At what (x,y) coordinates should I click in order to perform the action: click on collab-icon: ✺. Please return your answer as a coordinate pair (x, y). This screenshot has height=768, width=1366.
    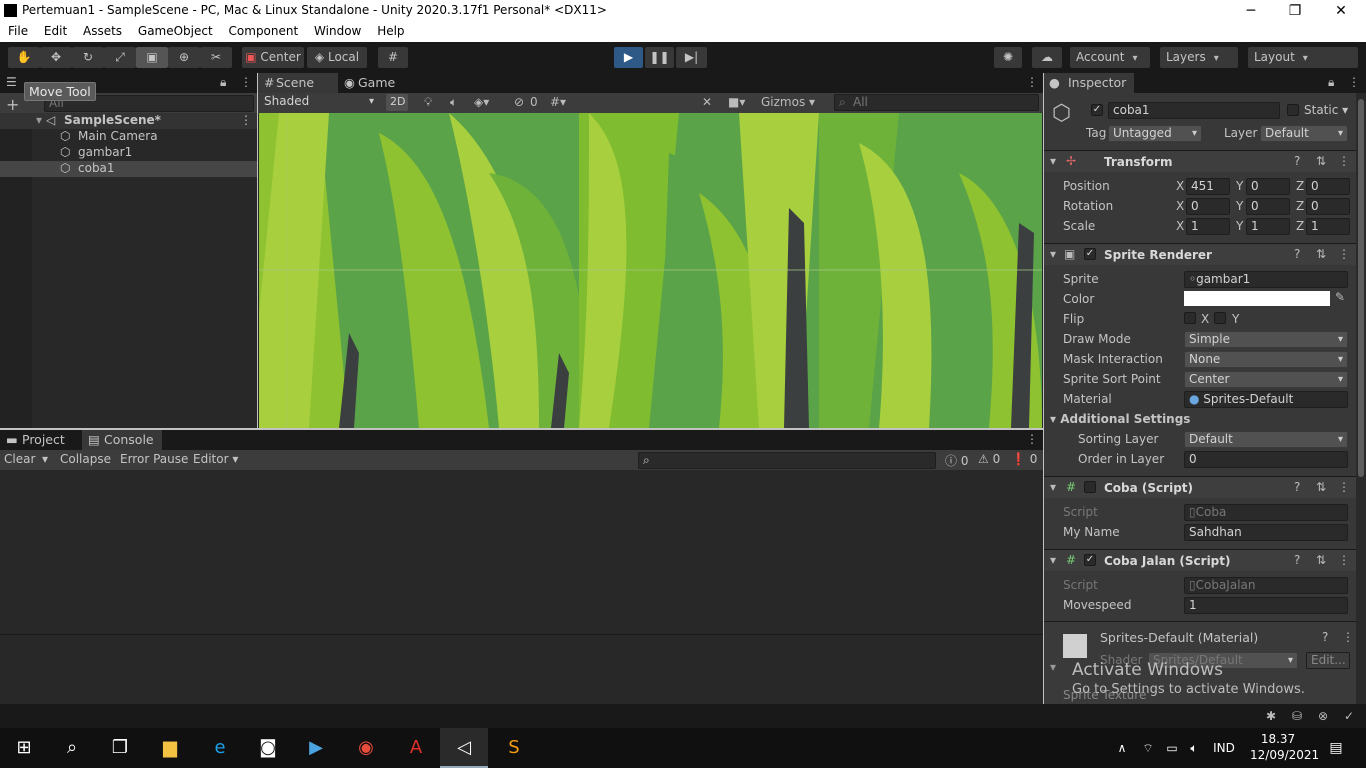
    Looking at the image, I should click on (1008, 57).